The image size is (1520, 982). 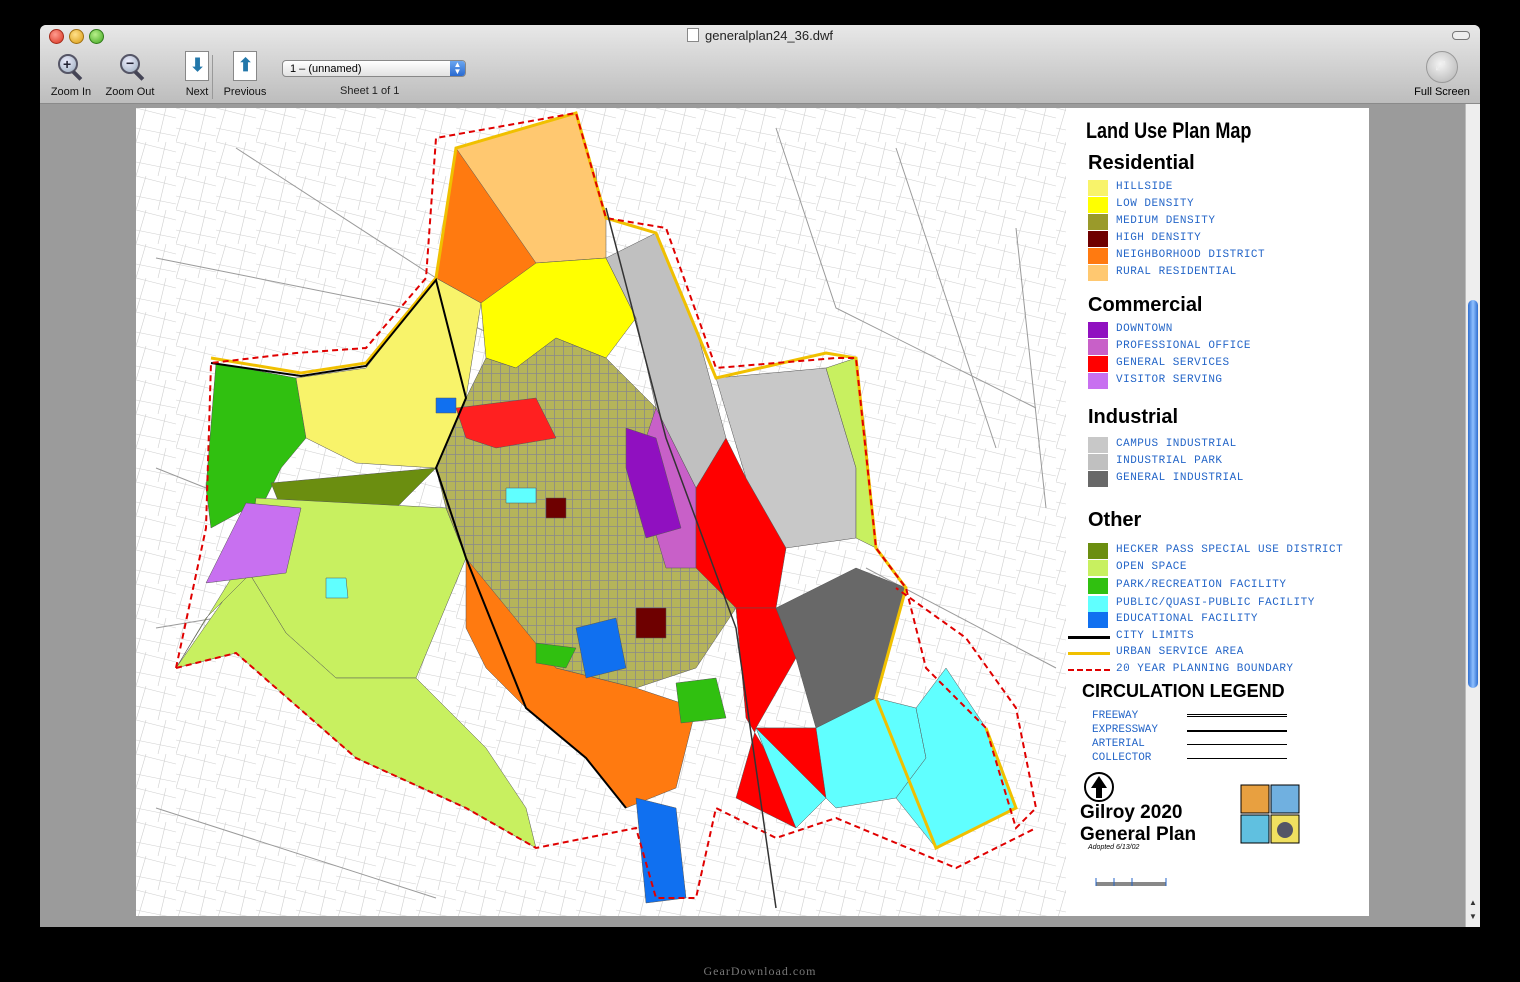 What do you see at coordinates (1145, 305) in the screenshot?
I see `commercial-heading: Commercial` at bounding box center [1145, 305].